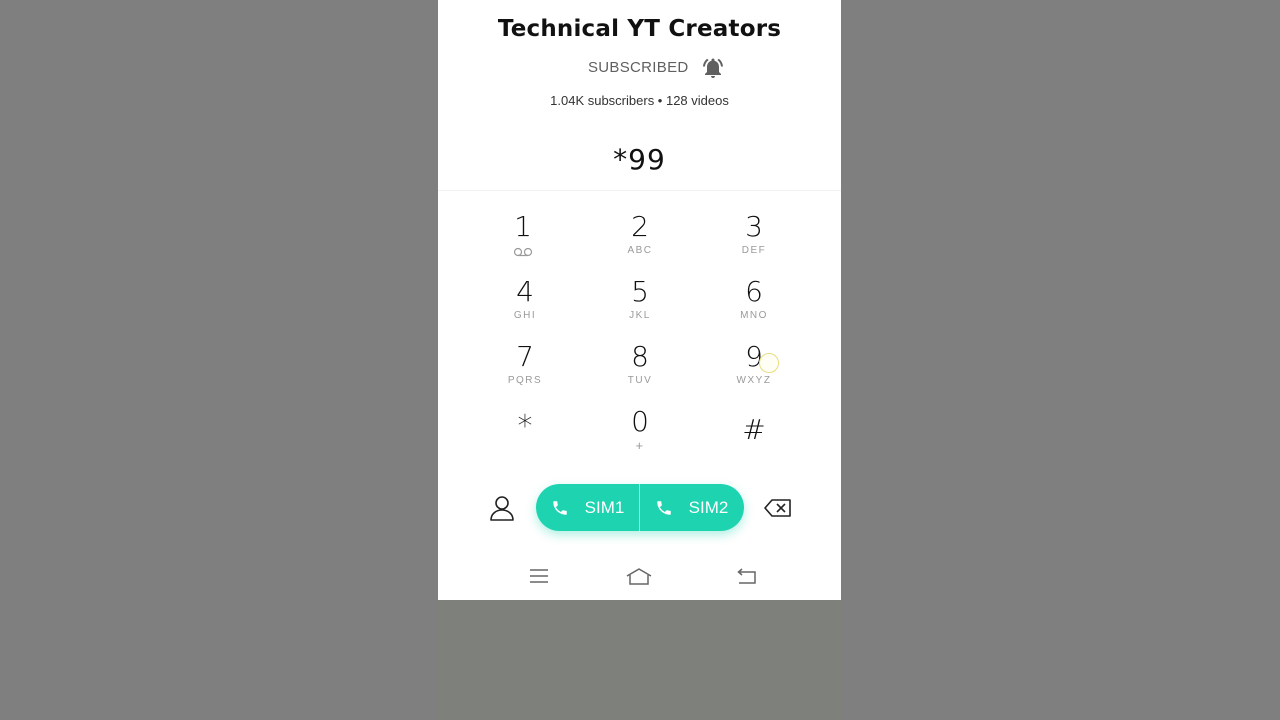 The height and width of the screenshot is (720, 1280). I want to click on hamburger-menu-icon, so click(539, 576).